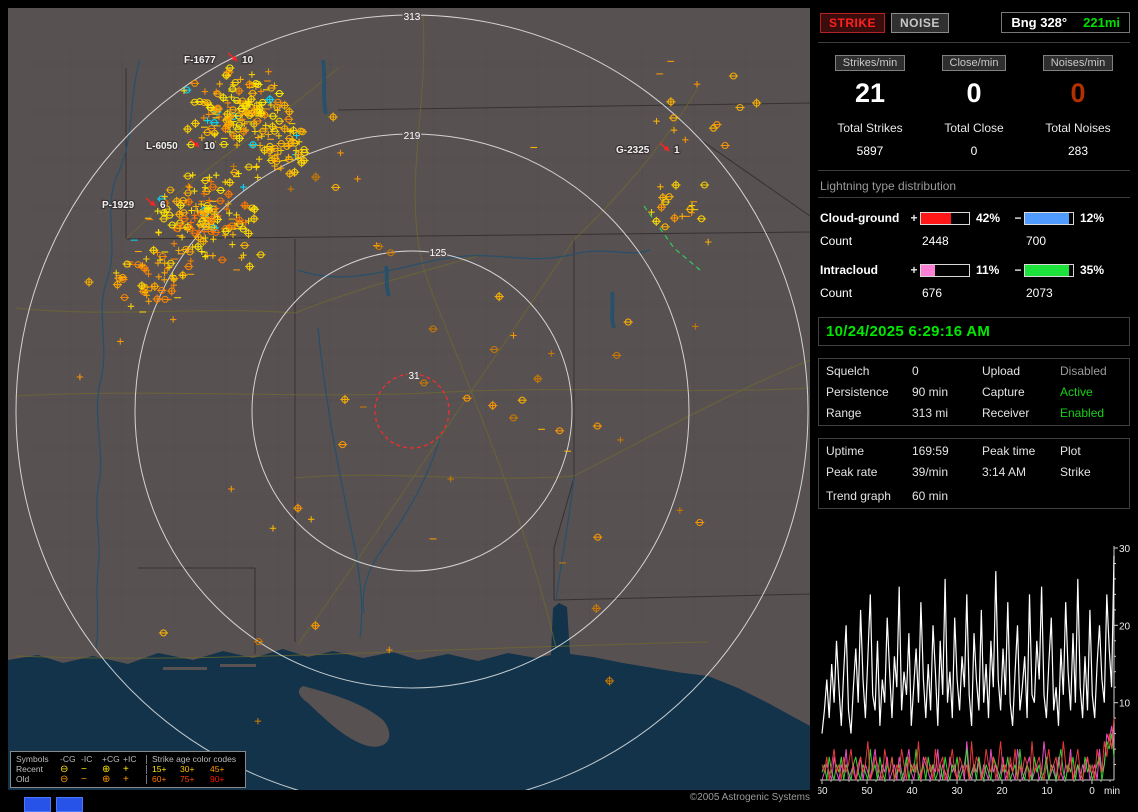  Describe the element at coordinates (677, 150) in the screenshot. I see `storm-cell-count: 1` at that location.